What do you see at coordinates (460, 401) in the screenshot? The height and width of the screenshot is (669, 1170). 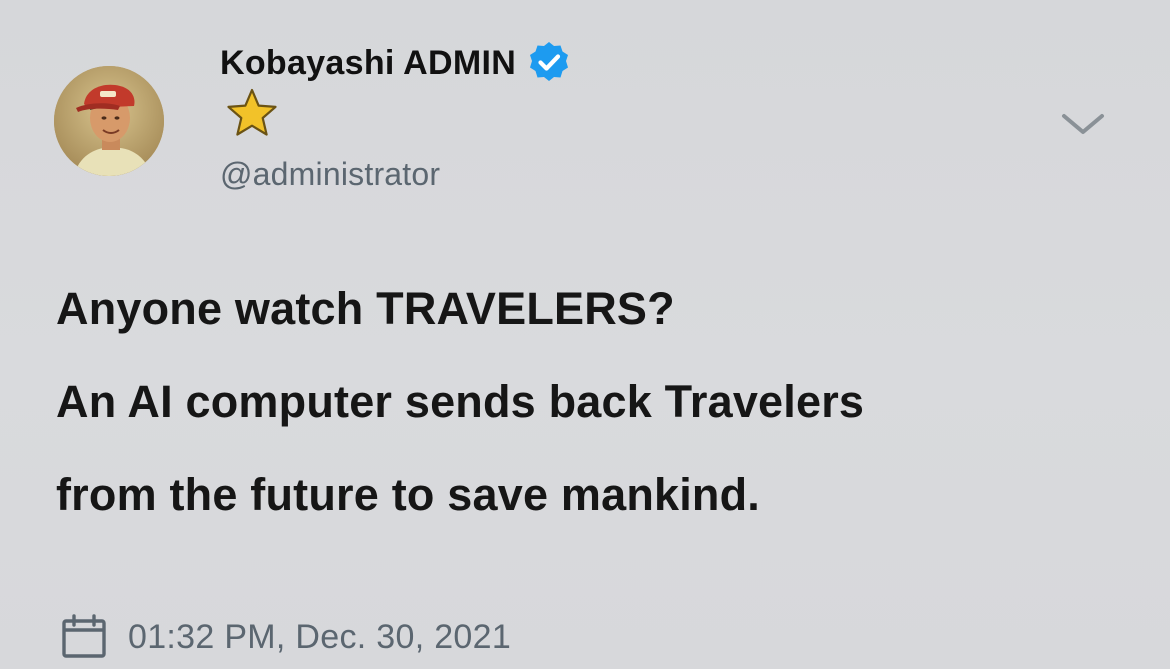 I see `tweet-line: An AI computer sends back Travelers` at bounding box center [460, 401].